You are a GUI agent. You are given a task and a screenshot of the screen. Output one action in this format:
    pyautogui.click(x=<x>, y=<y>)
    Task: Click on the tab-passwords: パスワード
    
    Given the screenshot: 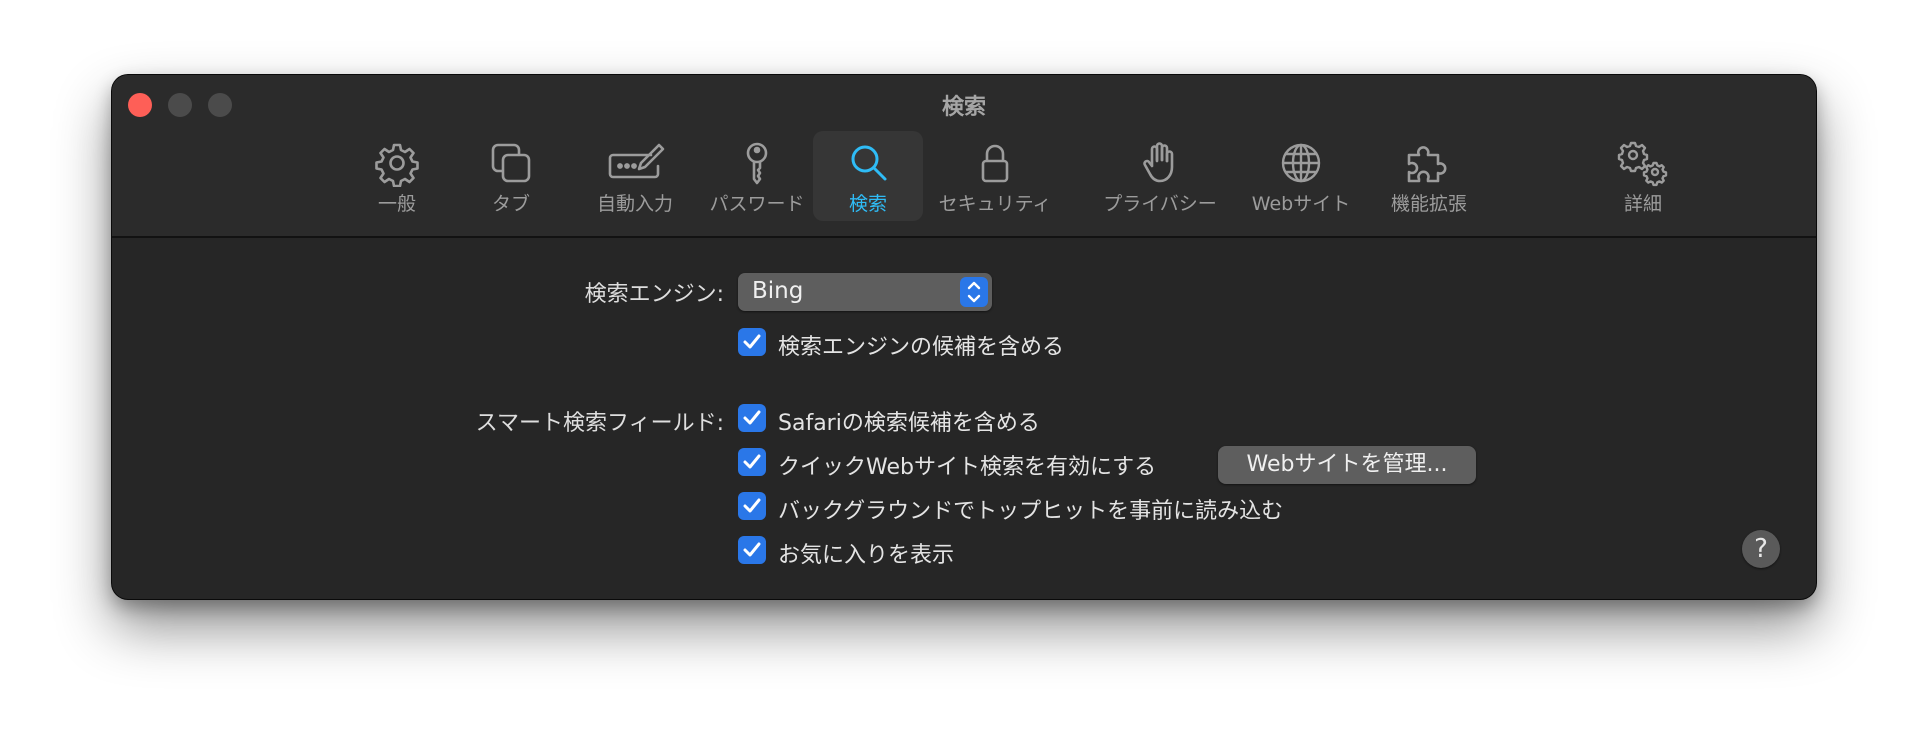 What is the action you would take?
    pyautogui.click(x=757, y=176)
    